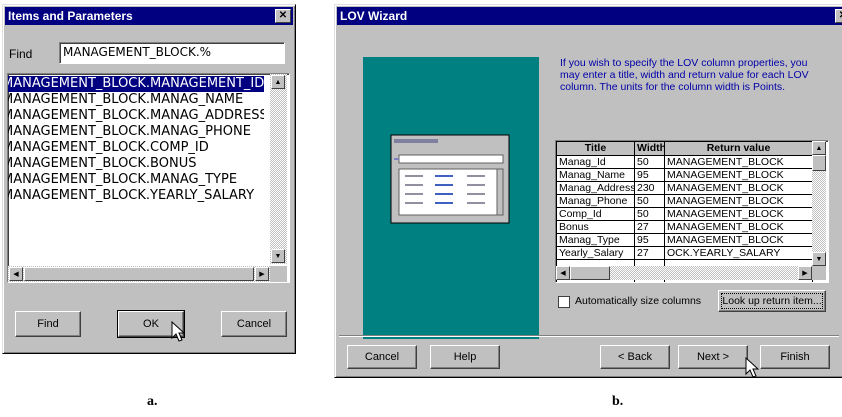  What do you see at coordinates (152, 401) in the screenshot?
I see `caption-a: a.` at bounding box center [152, 401].